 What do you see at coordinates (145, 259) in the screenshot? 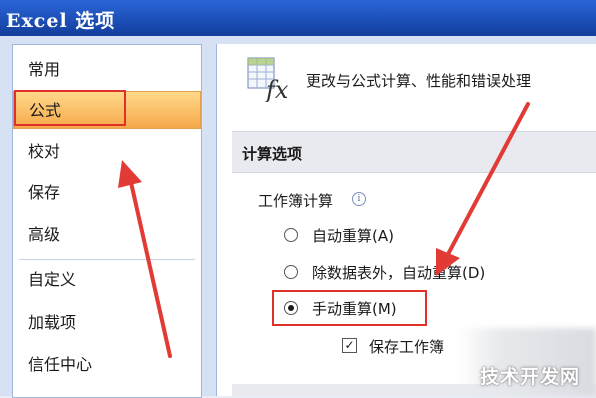
I see `arrow-up-left` at bounding box center [145, 259].